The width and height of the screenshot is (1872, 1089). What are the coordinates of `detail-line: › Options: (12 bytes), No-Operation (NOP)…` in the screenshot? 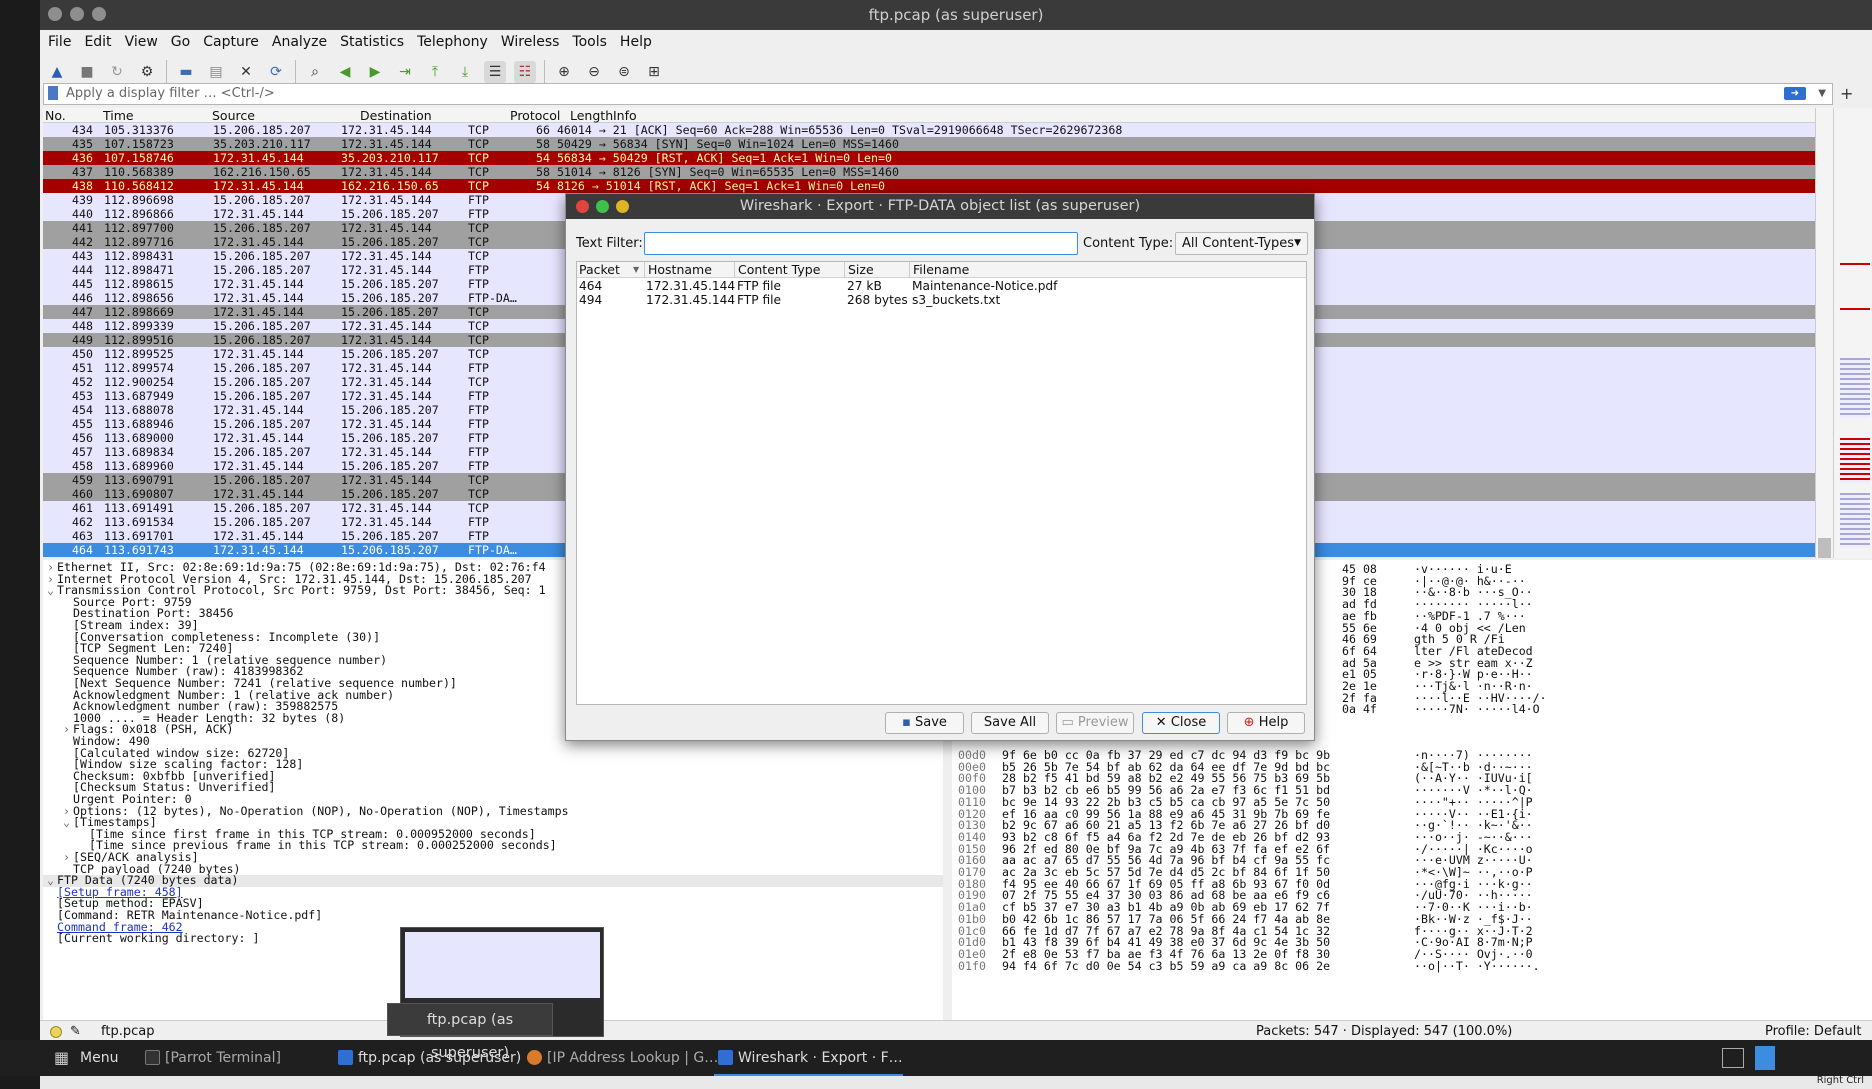 It's located at (493, 811).